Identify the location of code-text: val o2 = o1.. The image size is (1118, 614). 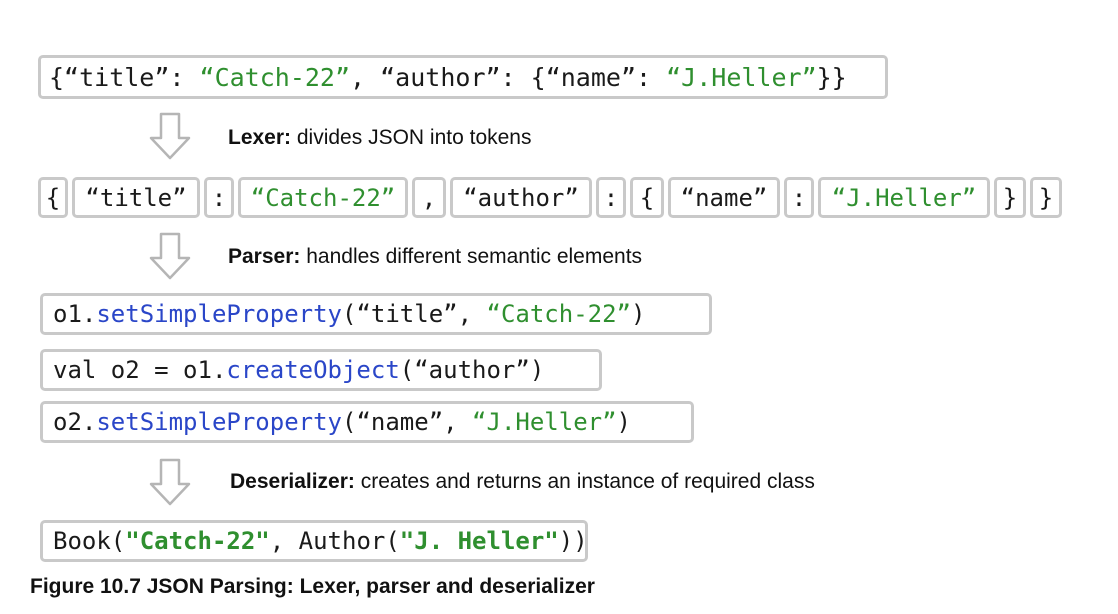
(140, 370).